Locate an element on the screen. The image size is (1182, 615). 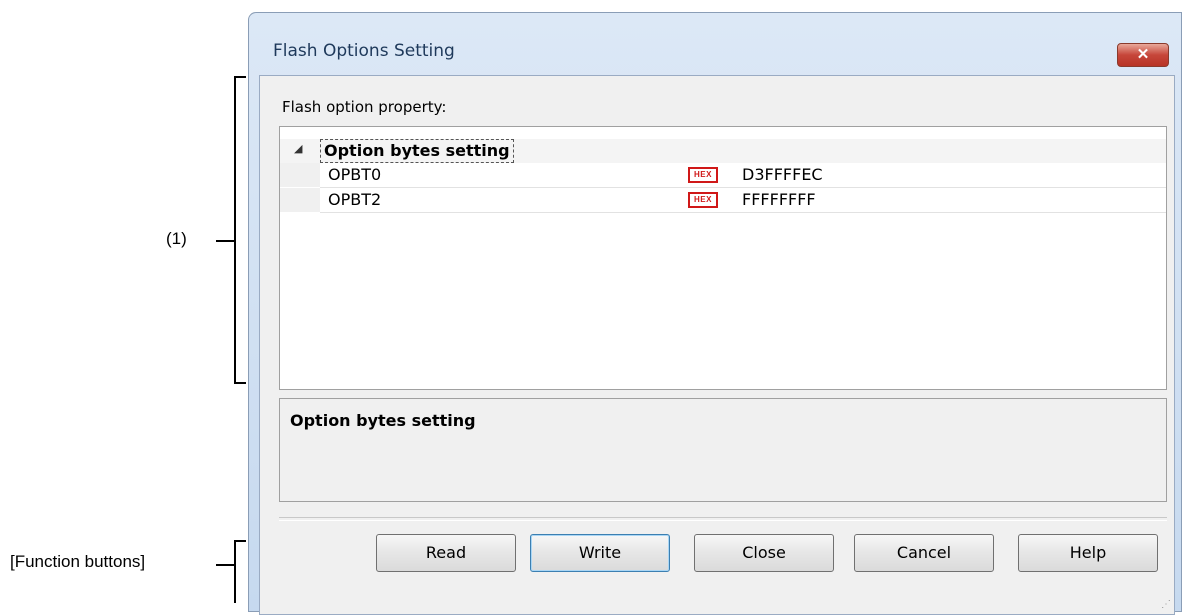
help-button: Help is located at coordinates (1088, 553).